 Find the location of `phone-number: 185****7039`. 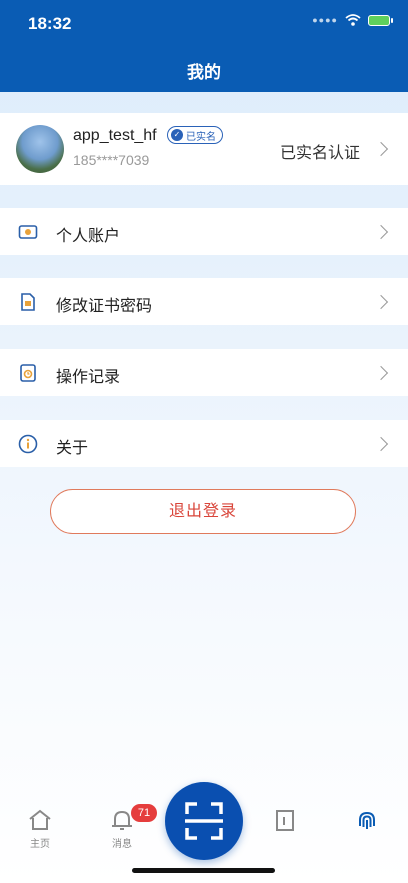

phone-number: 185****7039 is located at coordinates (111, 160).